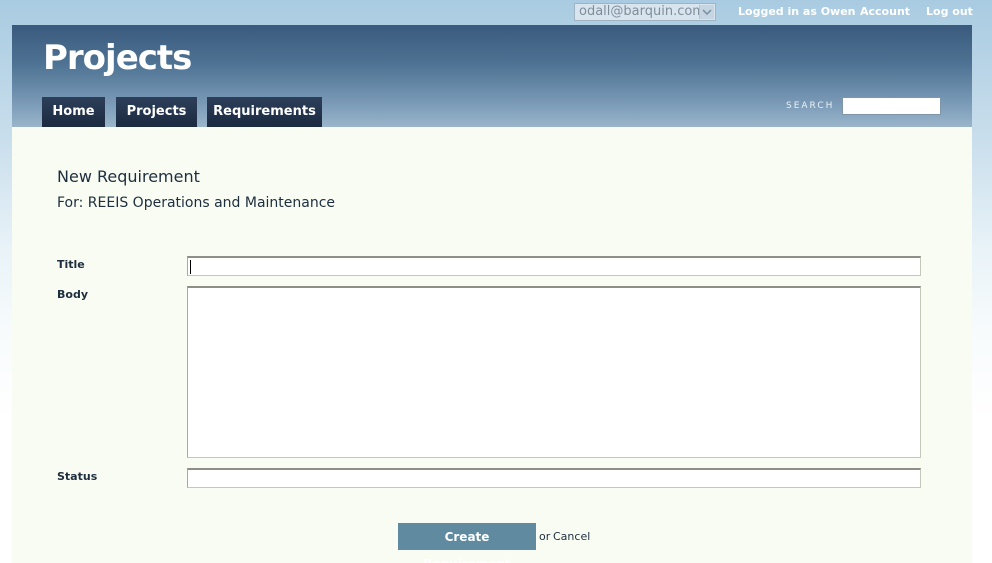 The image size is (992, 563). I want to click on logout-link: Log out, so click(949, 11).